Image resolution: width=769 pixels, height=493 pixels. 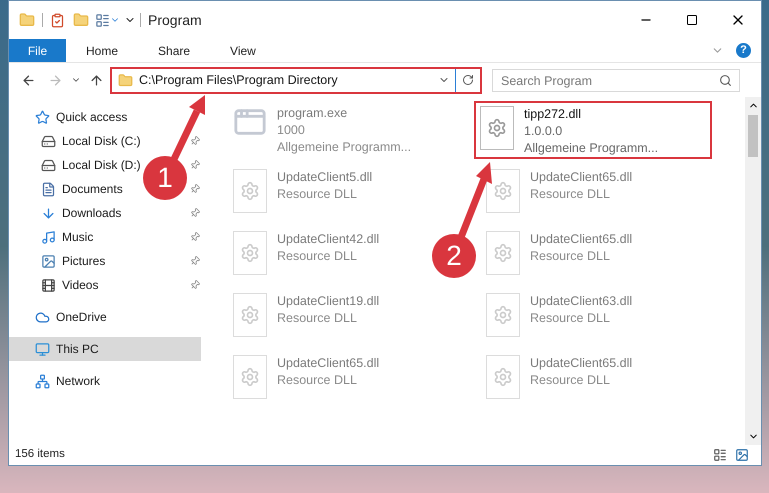 What do you see at coordinates (96, 80) in the screenshot?
I see `up-icon` at bounding box center [96, 80].